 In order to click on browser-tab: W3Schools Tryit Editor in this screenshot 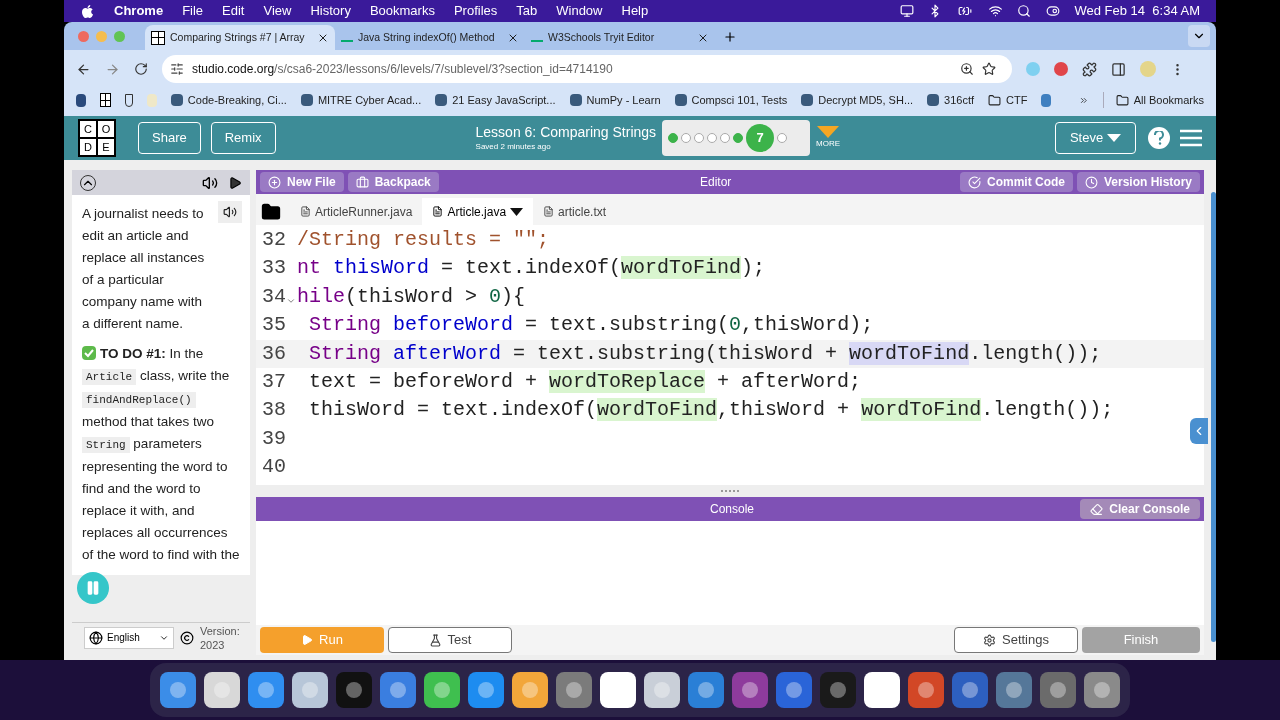, I will do `click(620, 37)`.